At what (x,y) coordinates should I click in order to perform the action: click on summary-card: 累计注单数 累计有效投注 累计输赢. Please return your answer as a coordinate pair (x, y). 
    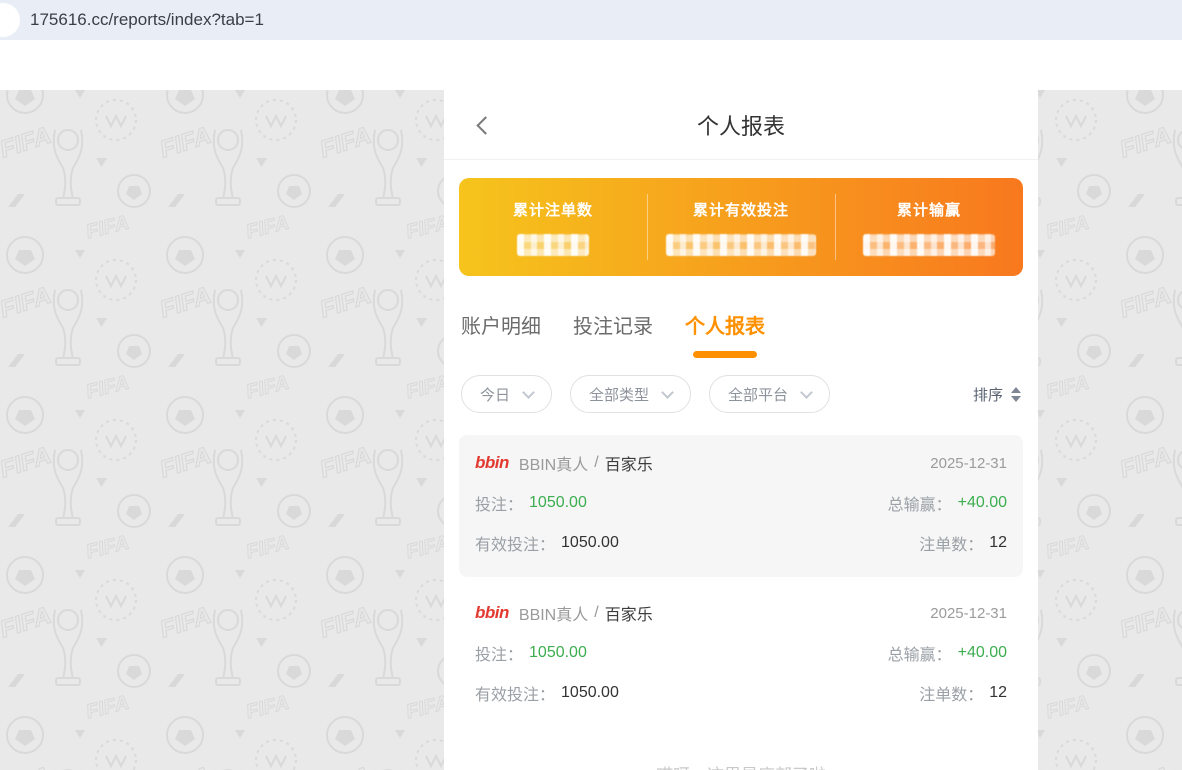
    Looking at the image, I should click on (741, 227).